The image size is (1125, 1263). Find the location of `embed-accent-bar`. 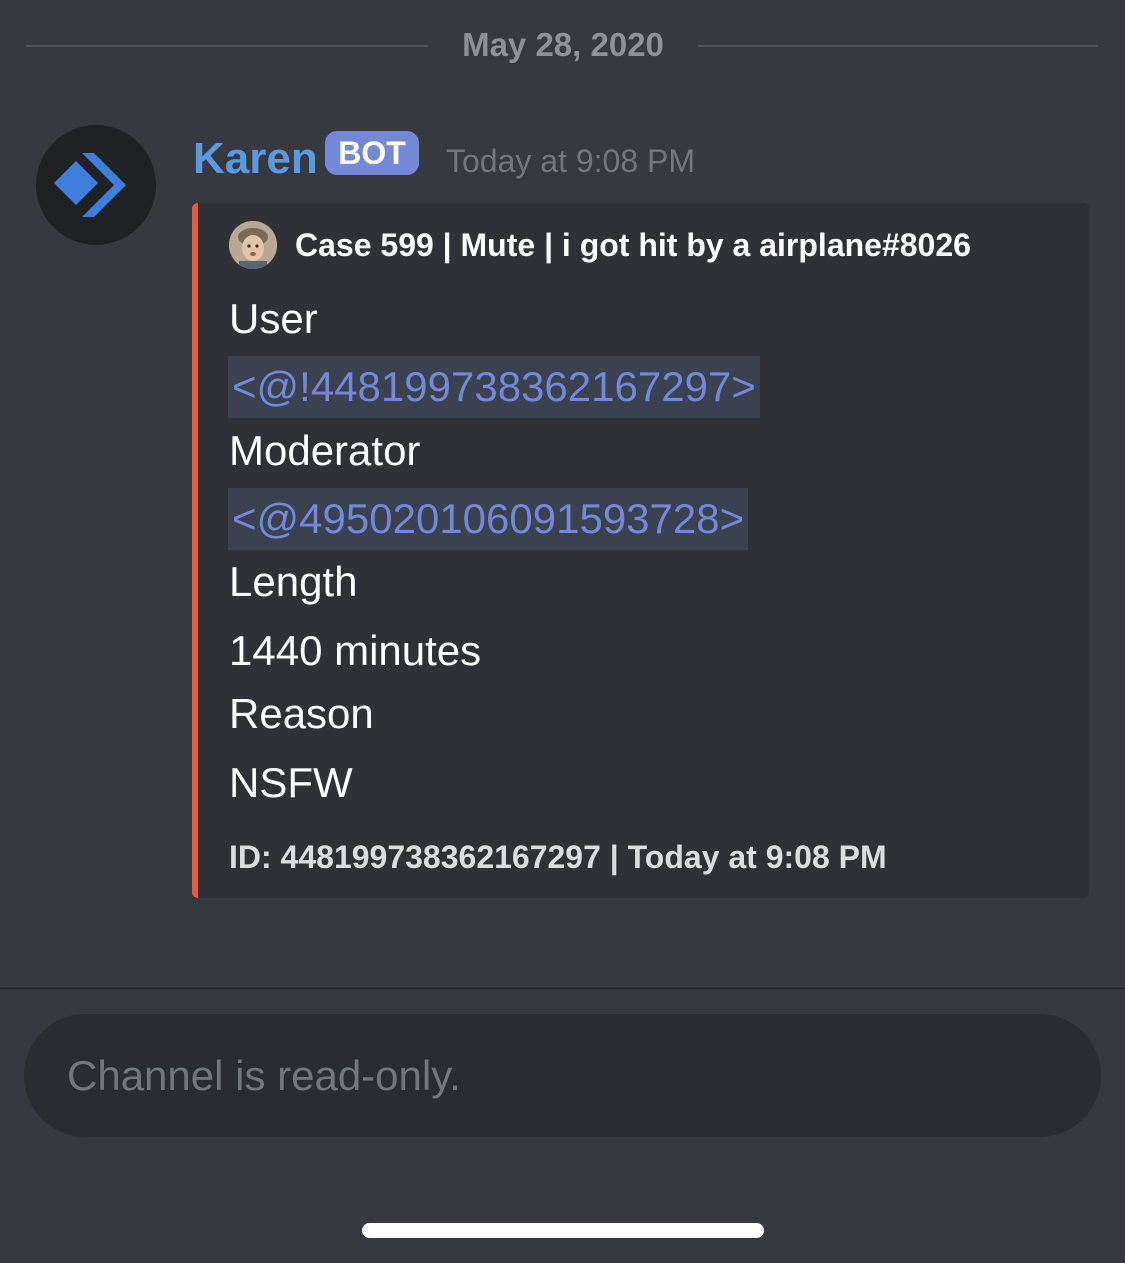

embed-accent-bar is located at coordinates (195, 550).